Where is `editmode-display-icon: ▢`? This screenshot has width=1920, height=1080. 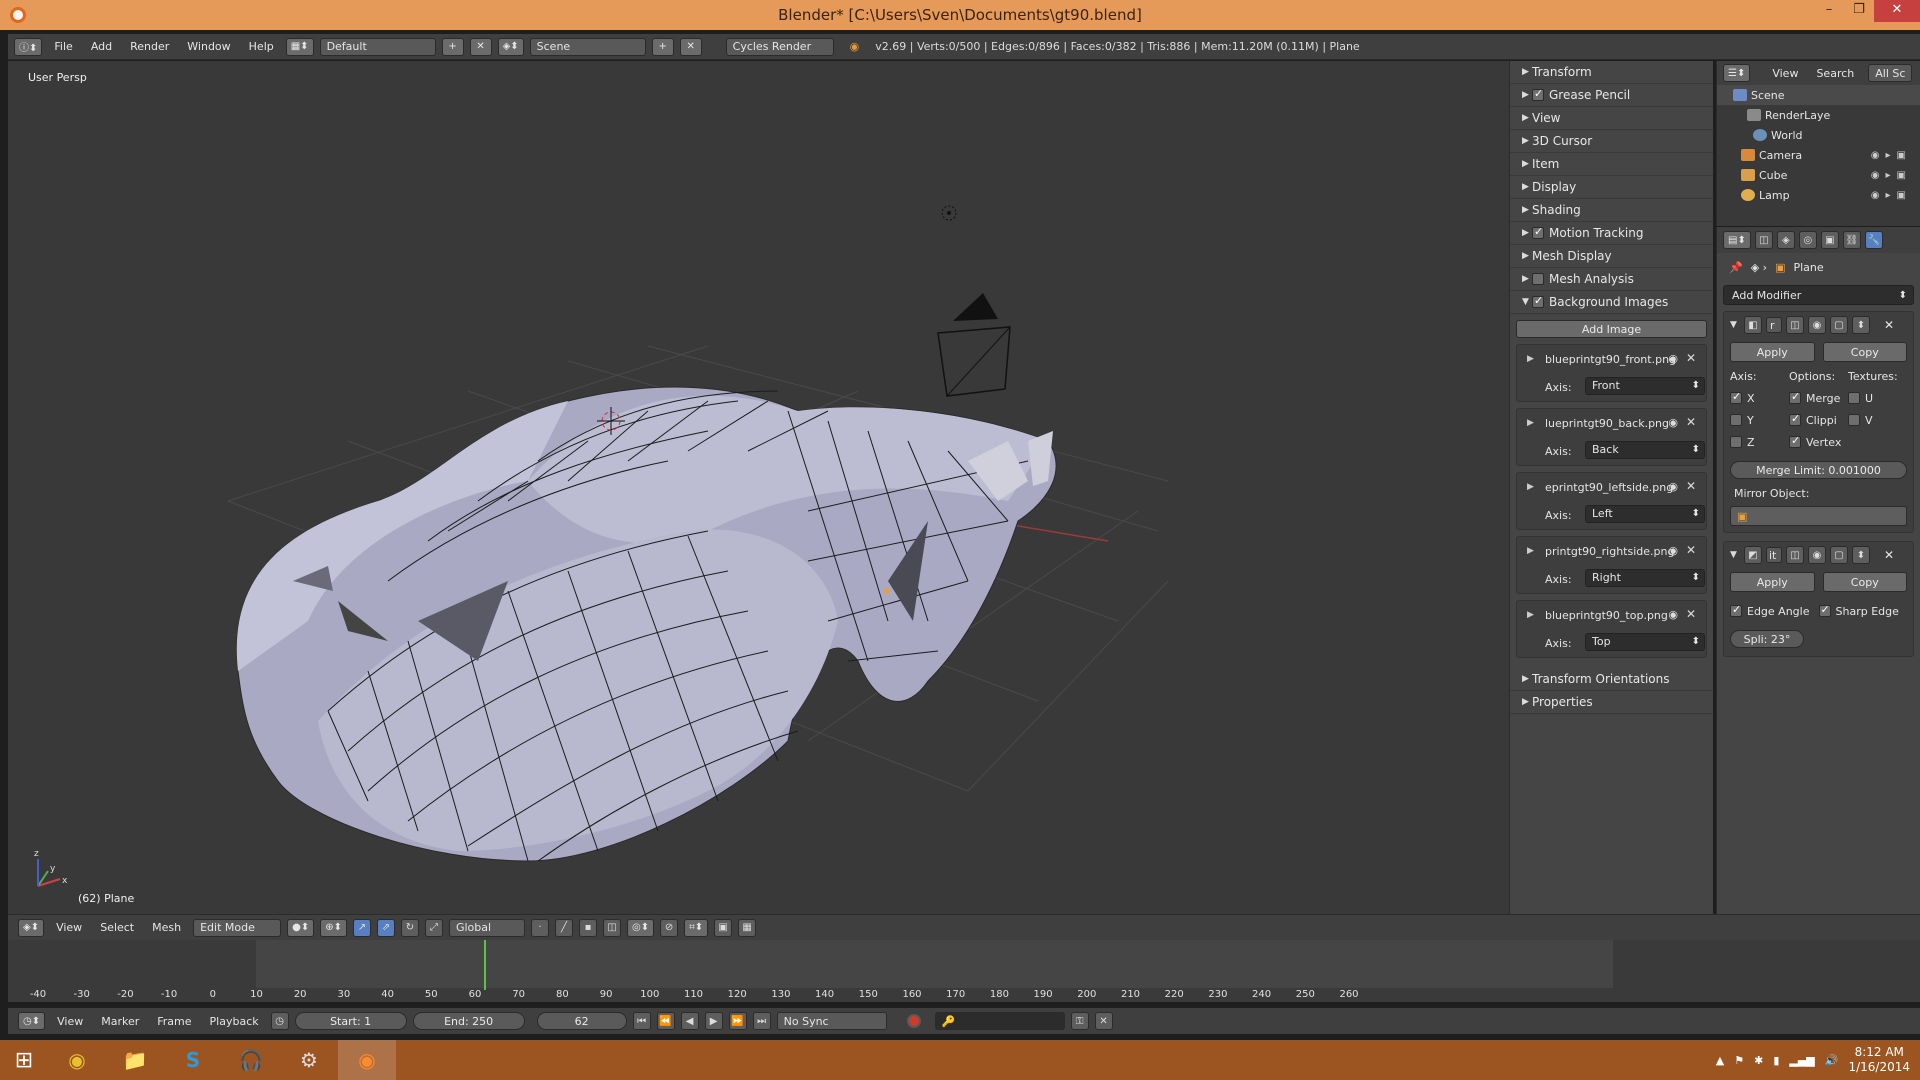
editmode-display-icon: ▢ is located at coordinates (1839, 555).